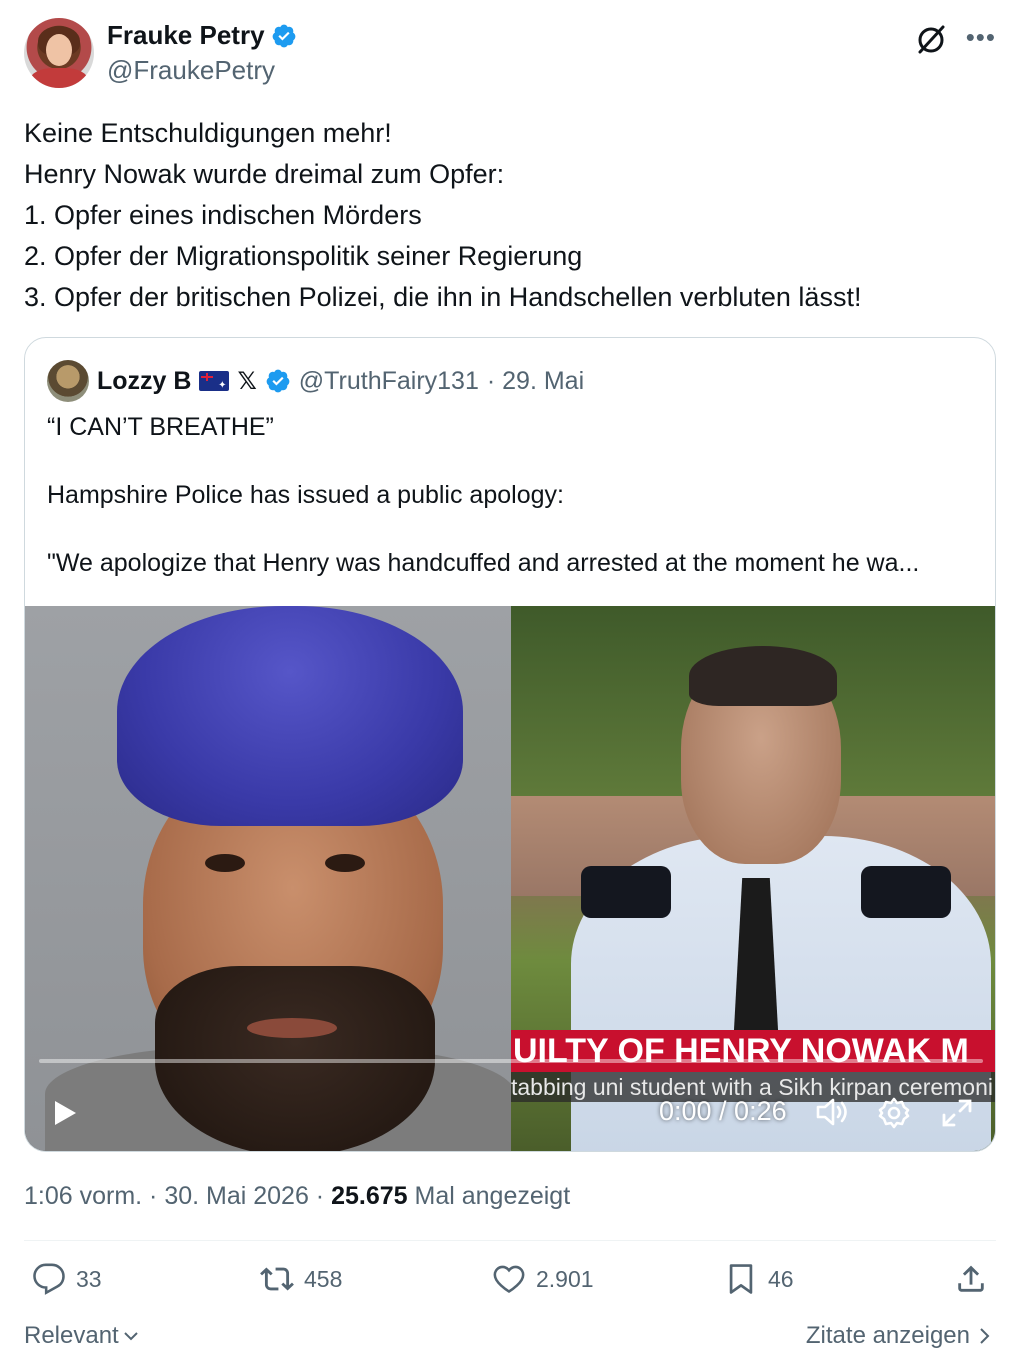 The width and height of the screenshot is (1020, 1371). I want to click on repost-icon, so click(277, 1279).